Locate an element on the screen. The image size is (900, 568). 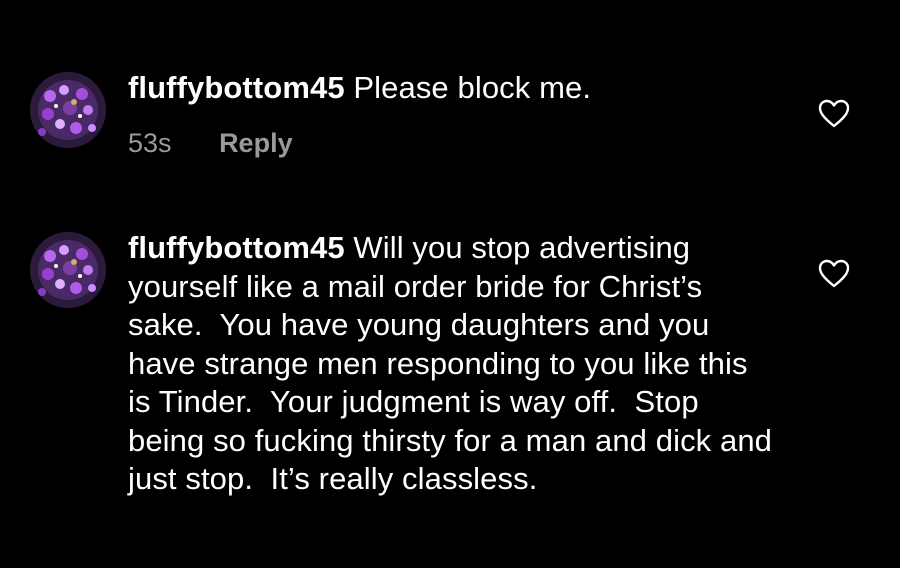
reply-button: Reply is located at coordinates (256, 143).